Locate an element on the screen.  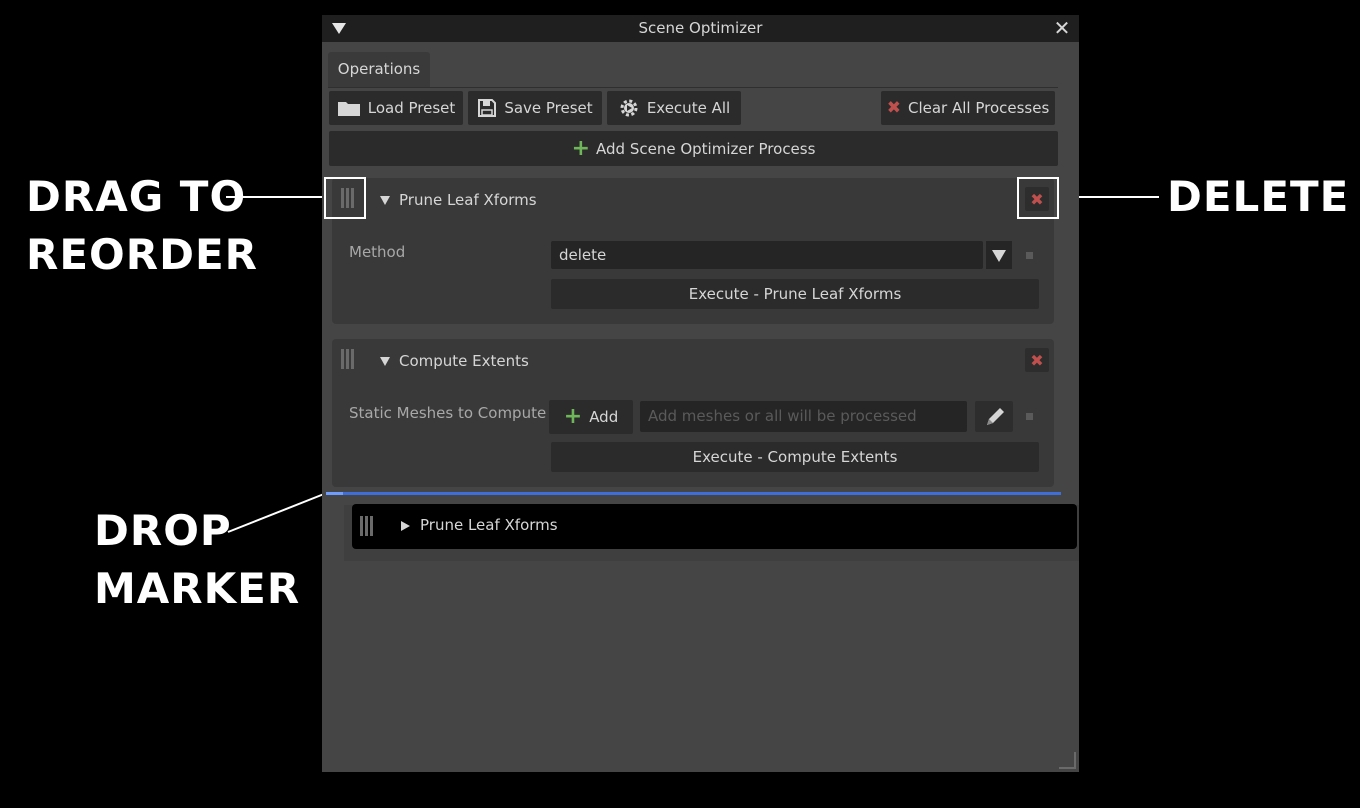
window-title: Scene Optimizer is located at coordinates (700, 28).